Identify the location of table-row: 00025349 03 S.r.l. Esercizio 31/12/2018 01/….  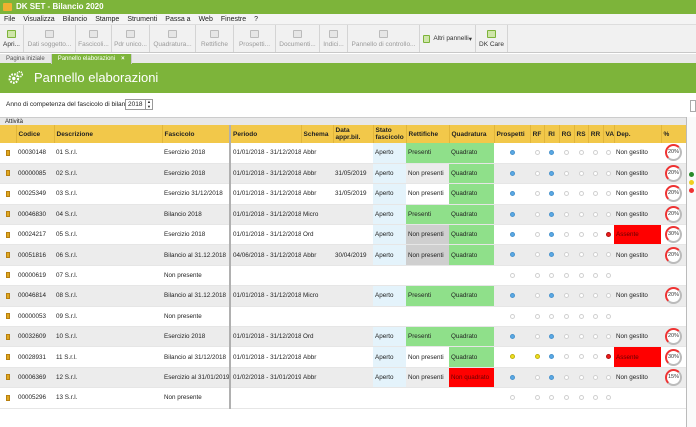
(343, 194).